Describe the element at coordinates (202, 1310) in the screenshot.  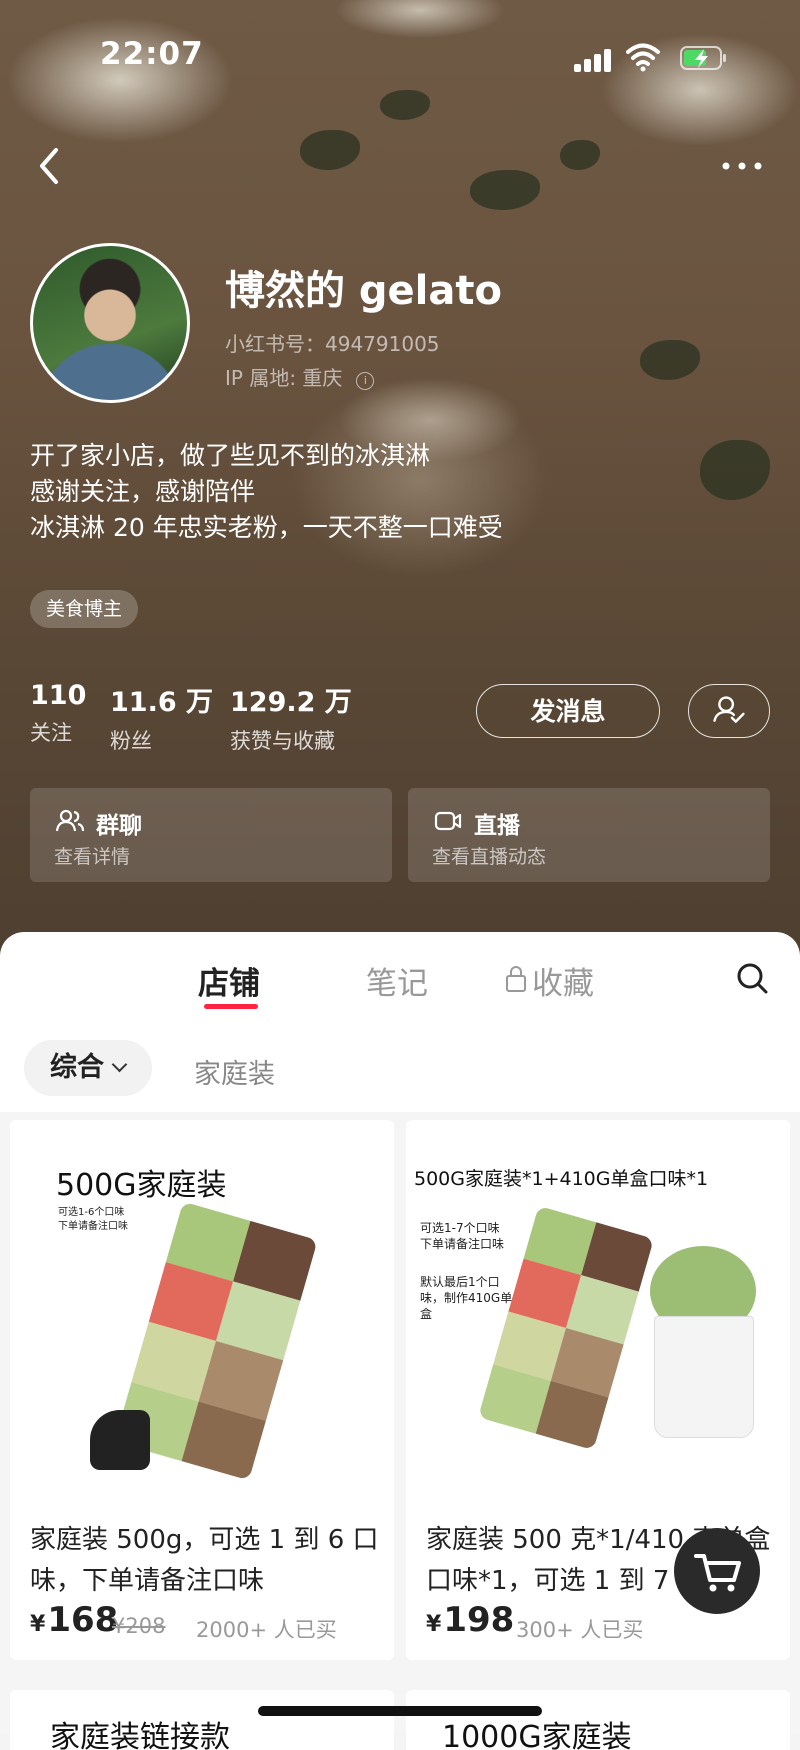
I see `product-image: 500G家庭装 可选1-6个口味 下单请备注口味` at that location.